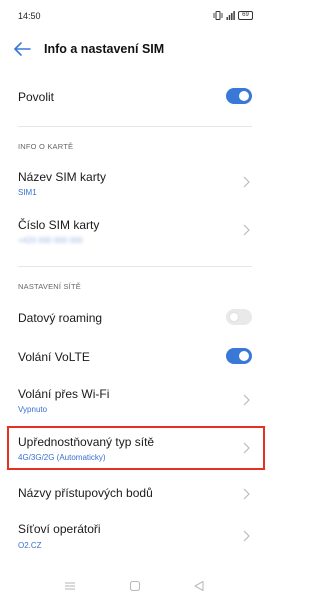 This screenshot has height=600, width=320. Describe the element at coordinates (54, 357) in the screenshot. I see `volte-label: Volání VoLTE` at that location.